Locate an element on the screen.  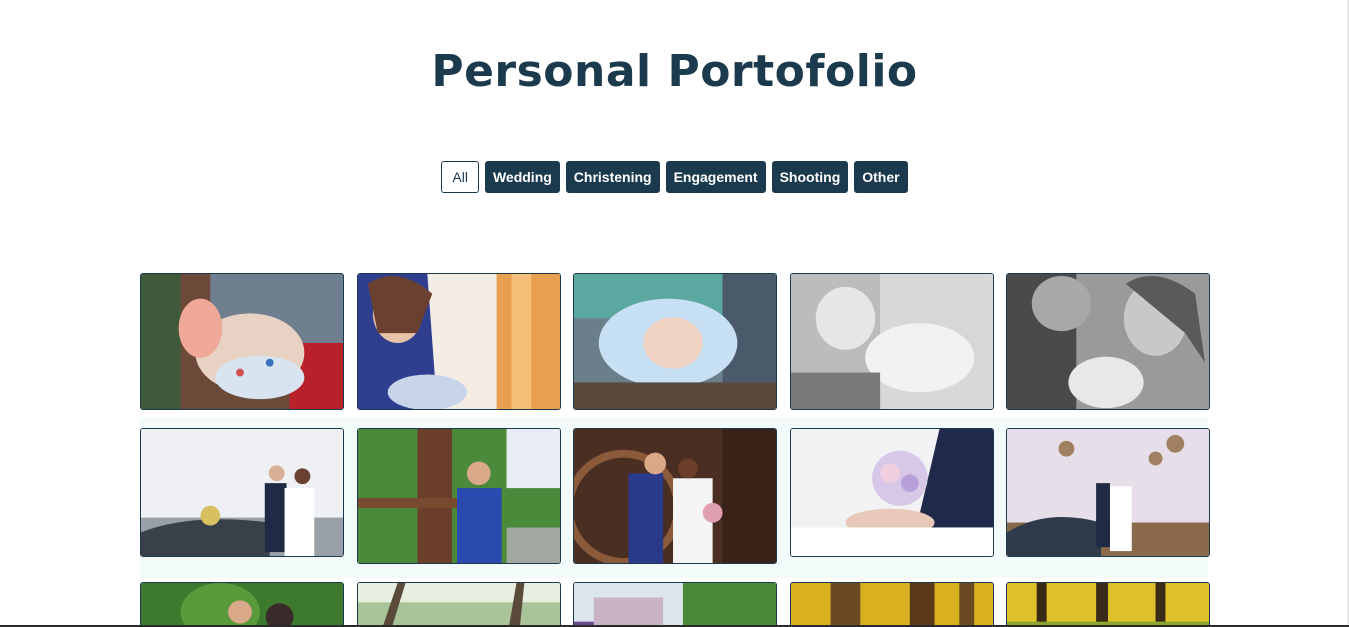
filter-other-button: Other is located at coordinates (881, 177).